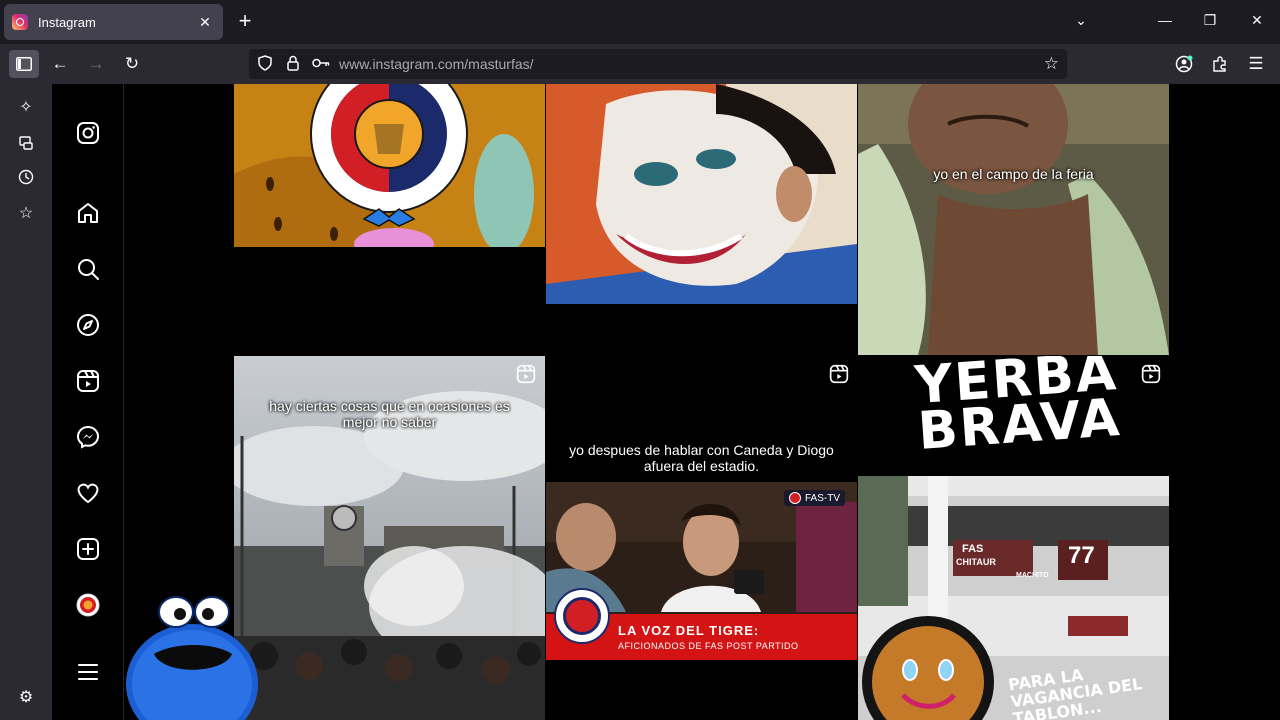  I want to click on news-channel-name: FAS-TV, so click(823, 498).